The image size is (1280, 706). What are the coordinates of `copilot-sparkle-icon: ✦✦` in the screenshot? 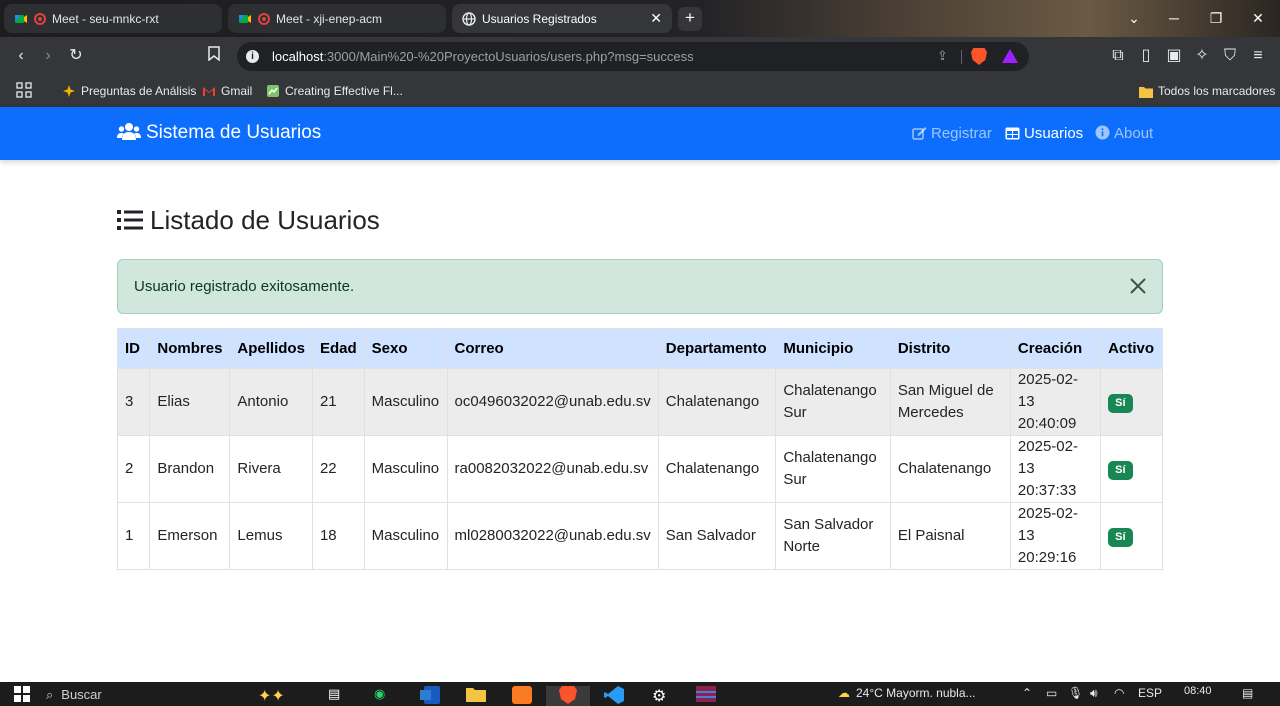 It's located at (271, 696).